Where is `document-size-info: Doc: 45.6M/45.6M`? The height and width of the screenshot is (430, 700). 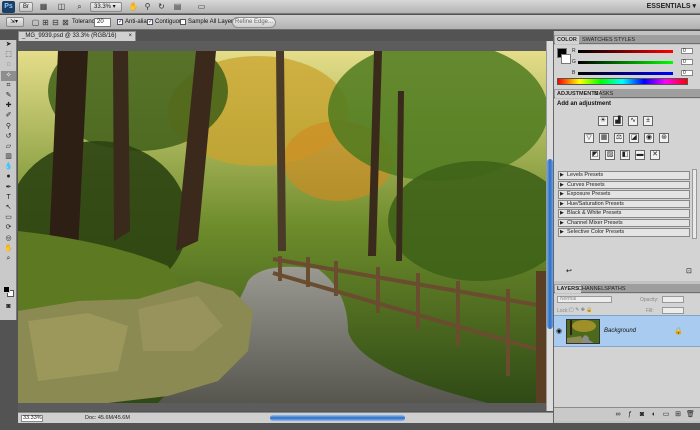 document-size-info: Doc: 45.6M/45.6M is located at coordinates (107, 418).